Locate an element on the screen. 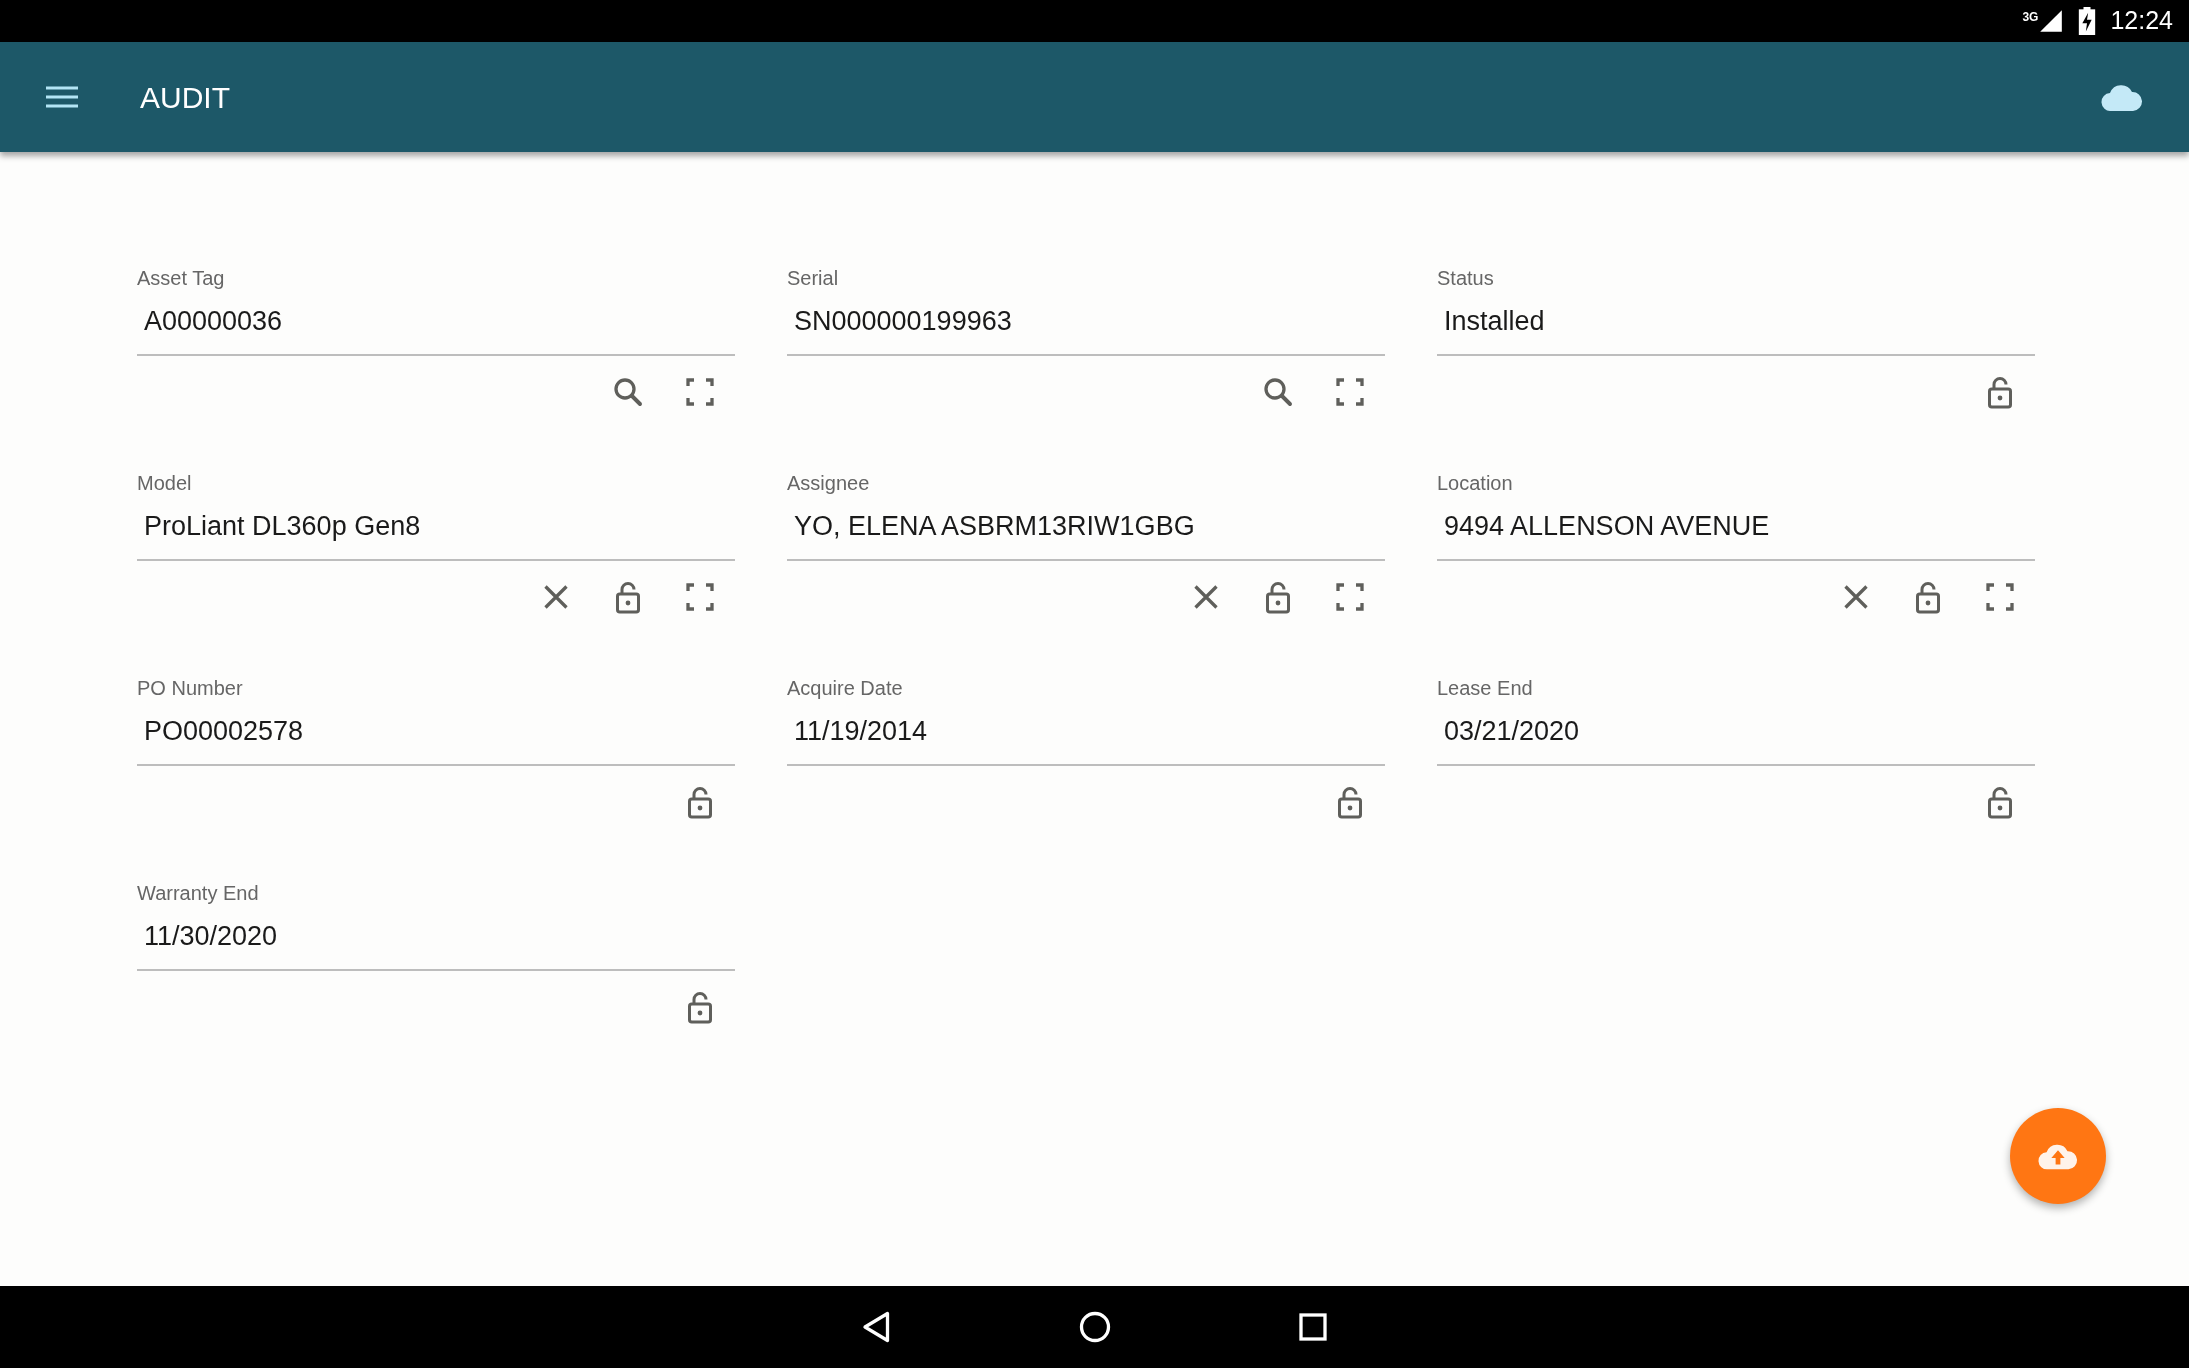 This screenshot has width=2189, height=1368. input-field: YO, ELENA ASBRM13RIW1GBG is located at coordinates (1086, 528).